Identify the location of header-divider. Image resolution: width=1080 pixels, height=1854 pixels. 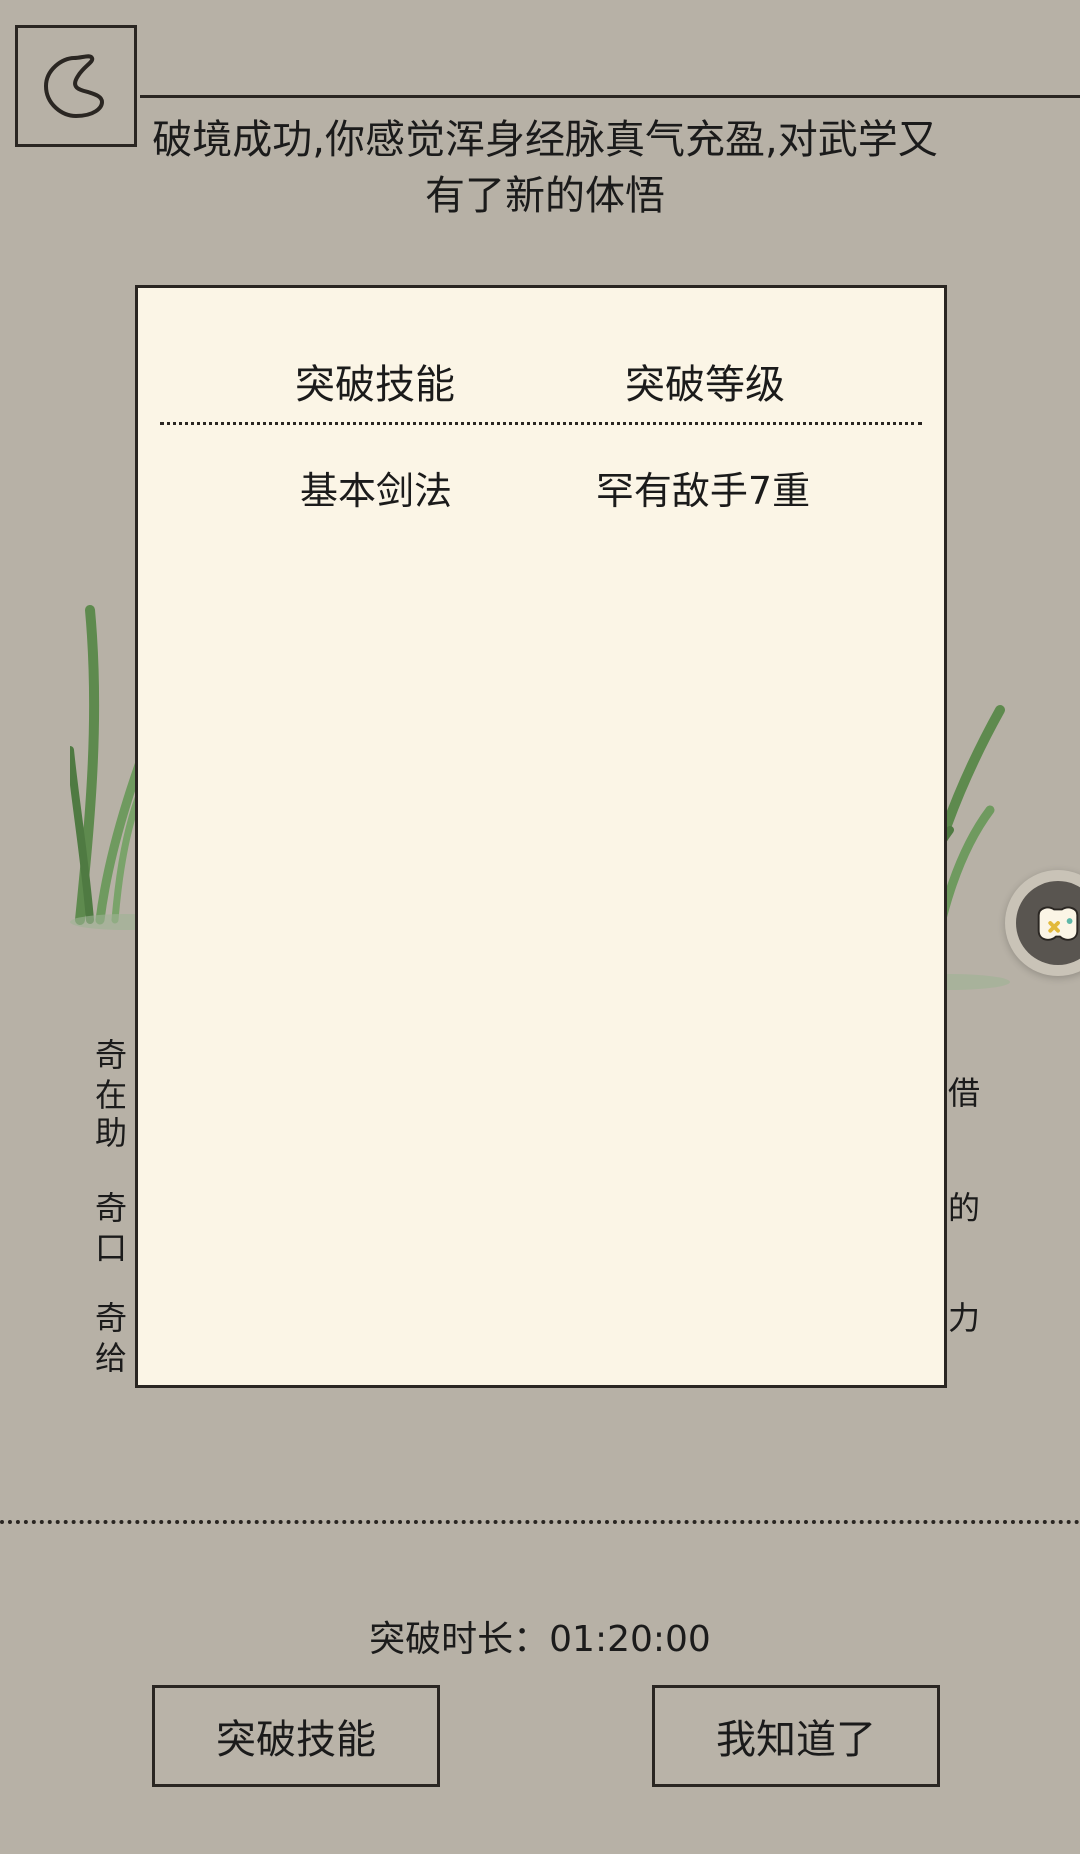
(610, 96).